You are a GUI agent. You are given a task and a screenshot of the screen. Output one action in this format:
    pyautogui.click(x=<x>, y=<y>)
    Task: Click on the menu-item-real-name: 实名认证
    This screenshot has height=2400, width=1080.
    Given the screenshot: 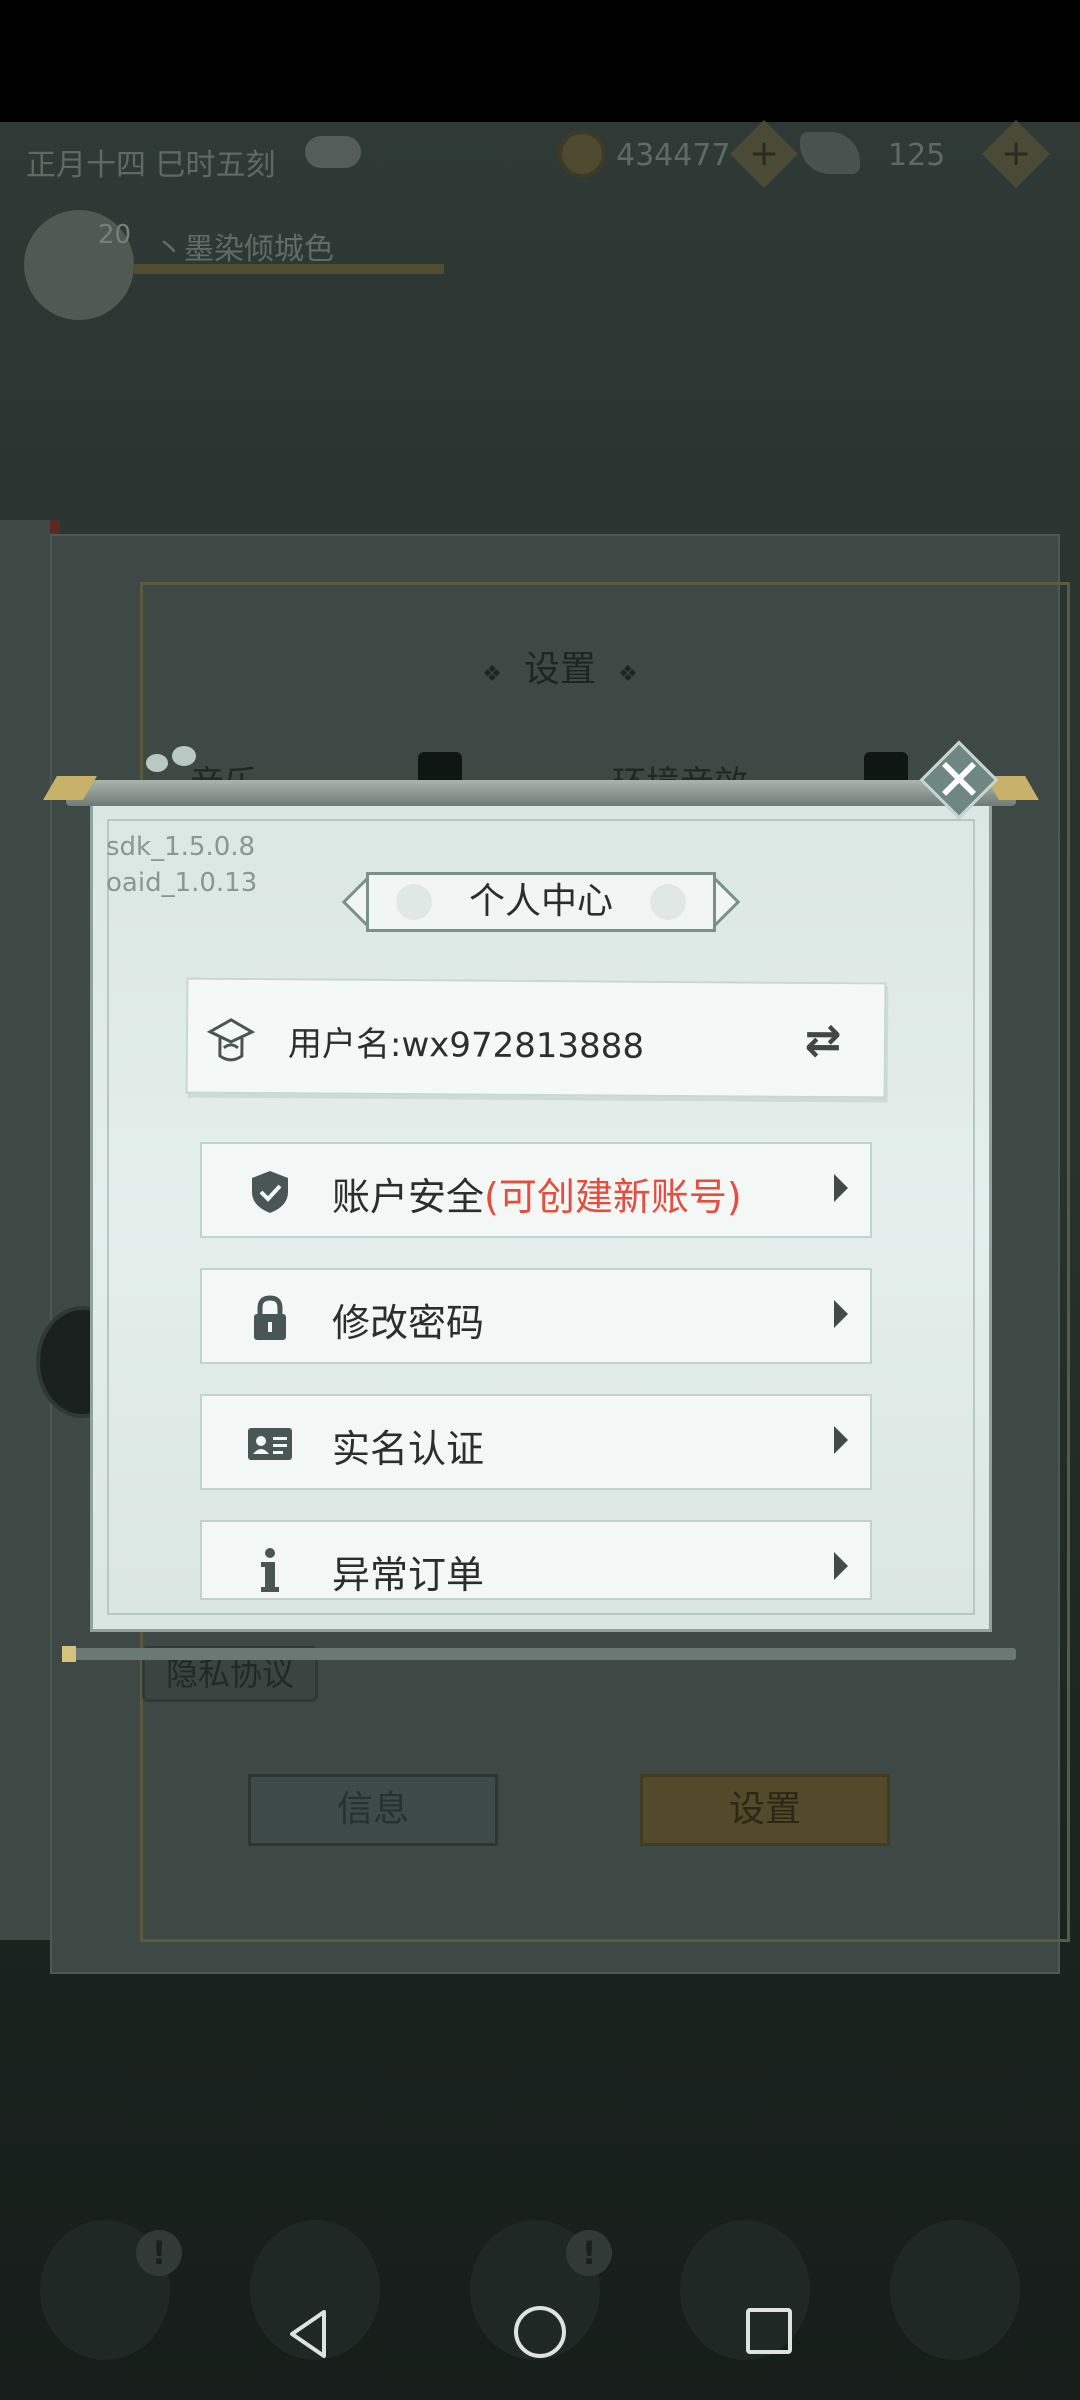 What is the action you would take?
    pyautogui.click(x=536, y=1442)
    